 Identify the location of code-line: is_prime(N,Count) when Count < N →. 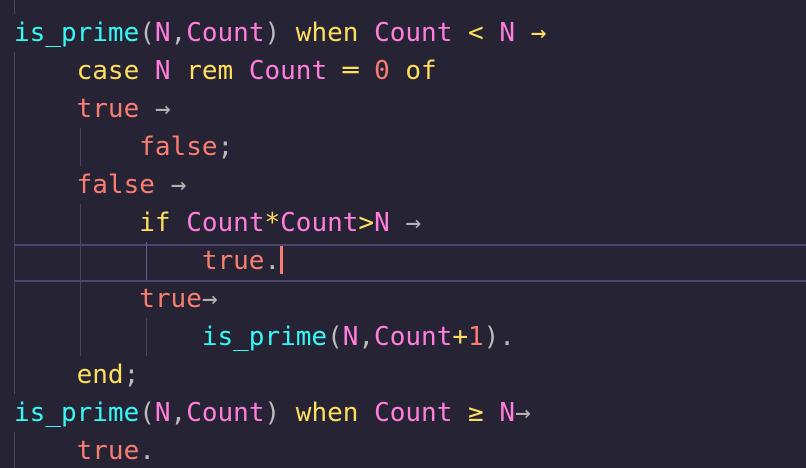
(280, 33).